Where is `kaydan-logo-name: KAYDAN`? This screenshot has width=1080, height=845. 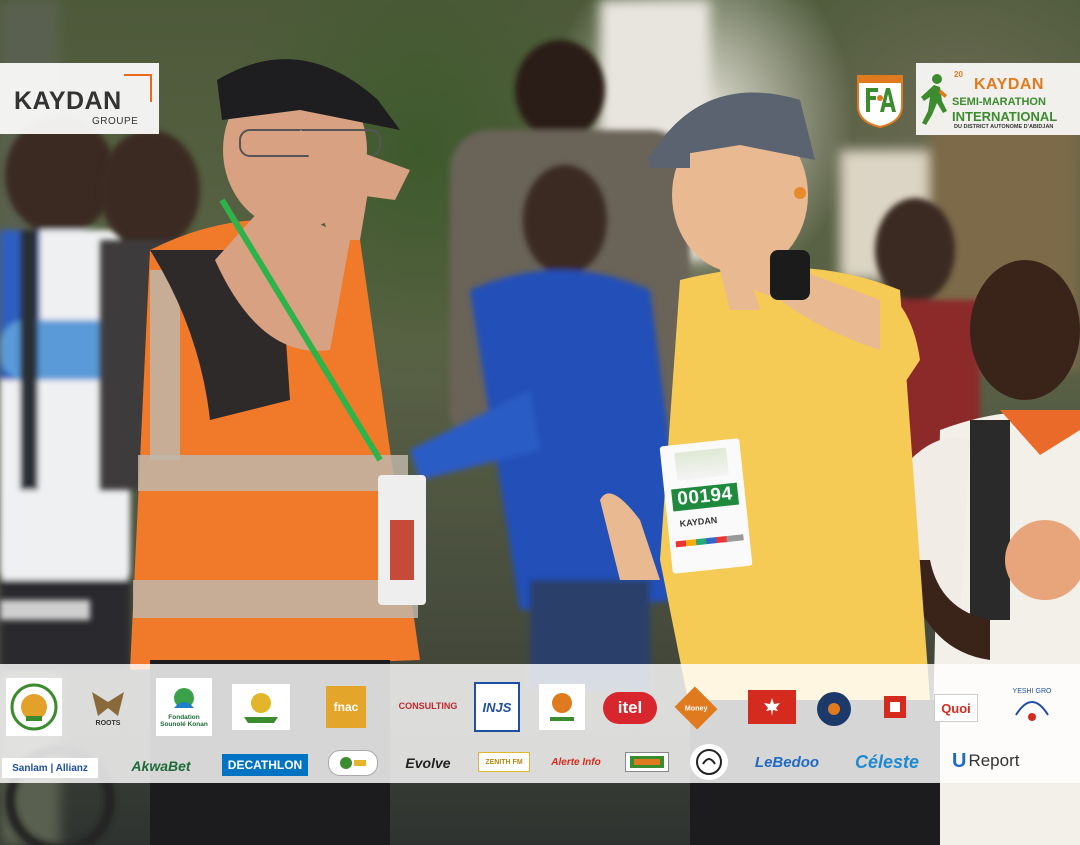
kaydan-logo-name: KAYDAN is located at coordinates (68, 101).